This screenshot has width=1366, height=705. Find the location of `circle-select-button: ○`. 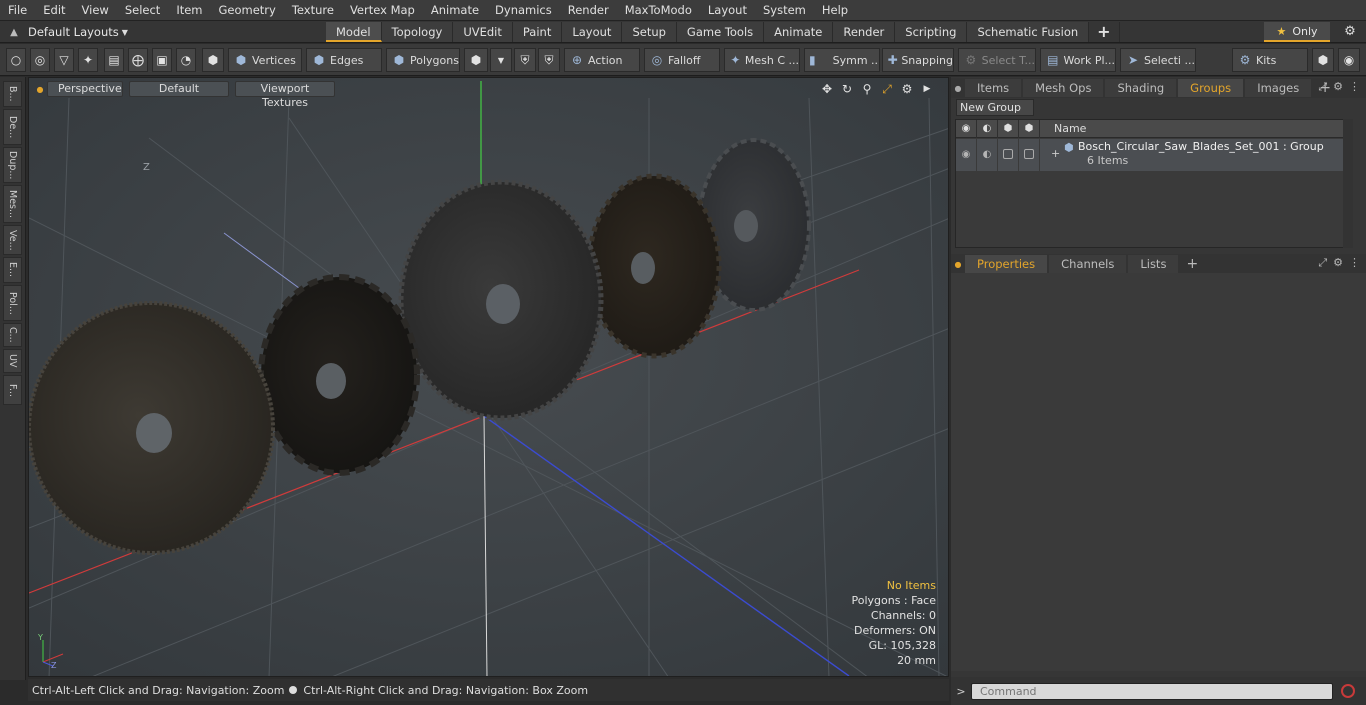

circle-select-button: ○ is located at coordinates (16, 60).